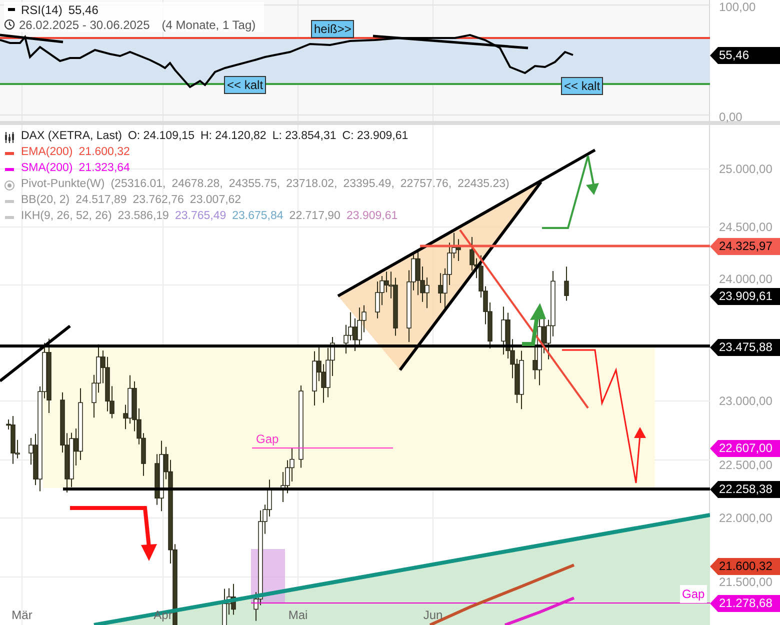 The image size is (780, 625). I want to click on legend-value: 22757.76,, so click(426, 184).